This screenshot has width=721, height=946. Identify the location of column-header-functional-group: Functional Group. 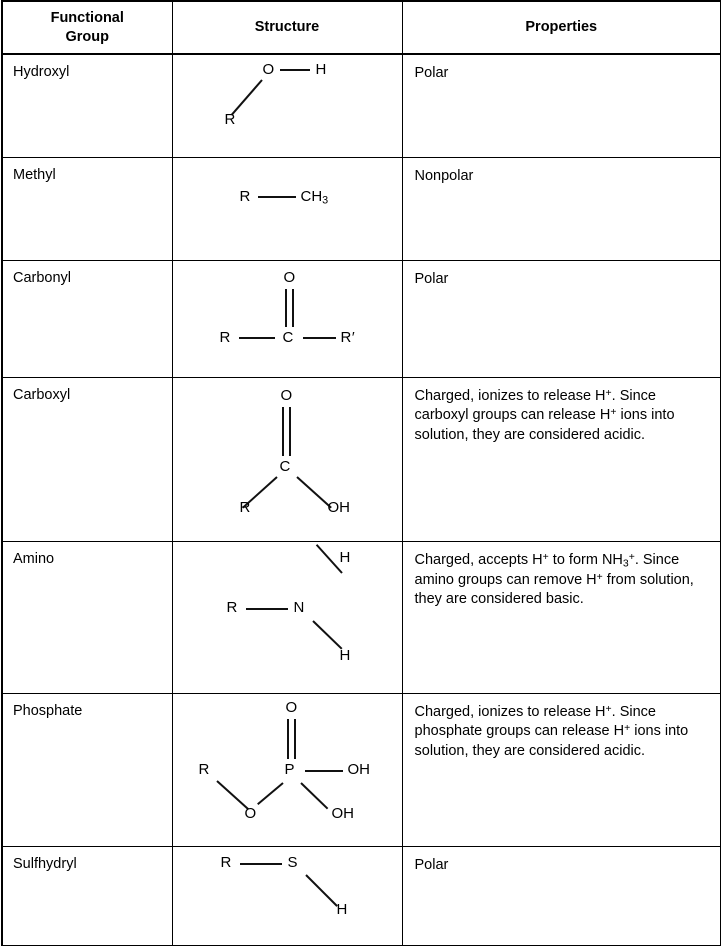
(87, 27).